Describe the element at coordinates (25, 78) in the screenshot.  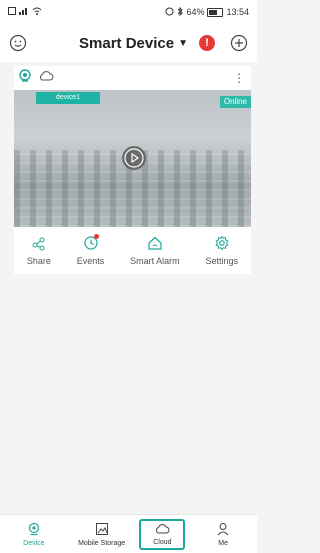
I see `camera-location-icon` at that location.